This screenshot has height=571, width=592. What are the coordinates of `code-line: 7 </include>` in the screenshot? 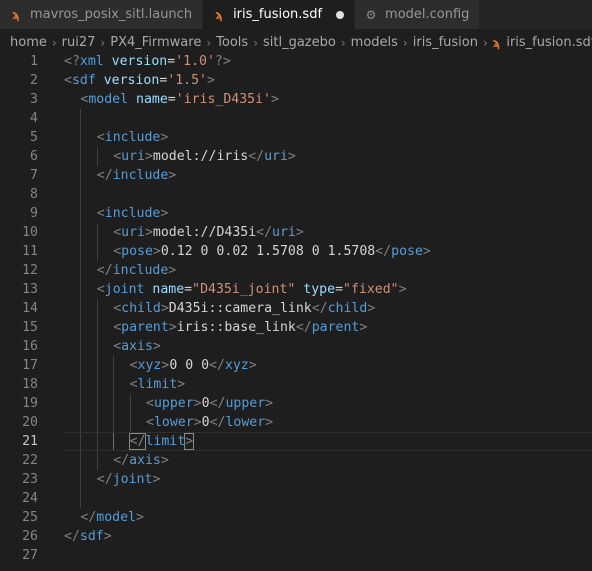 It's located at (296, 175).